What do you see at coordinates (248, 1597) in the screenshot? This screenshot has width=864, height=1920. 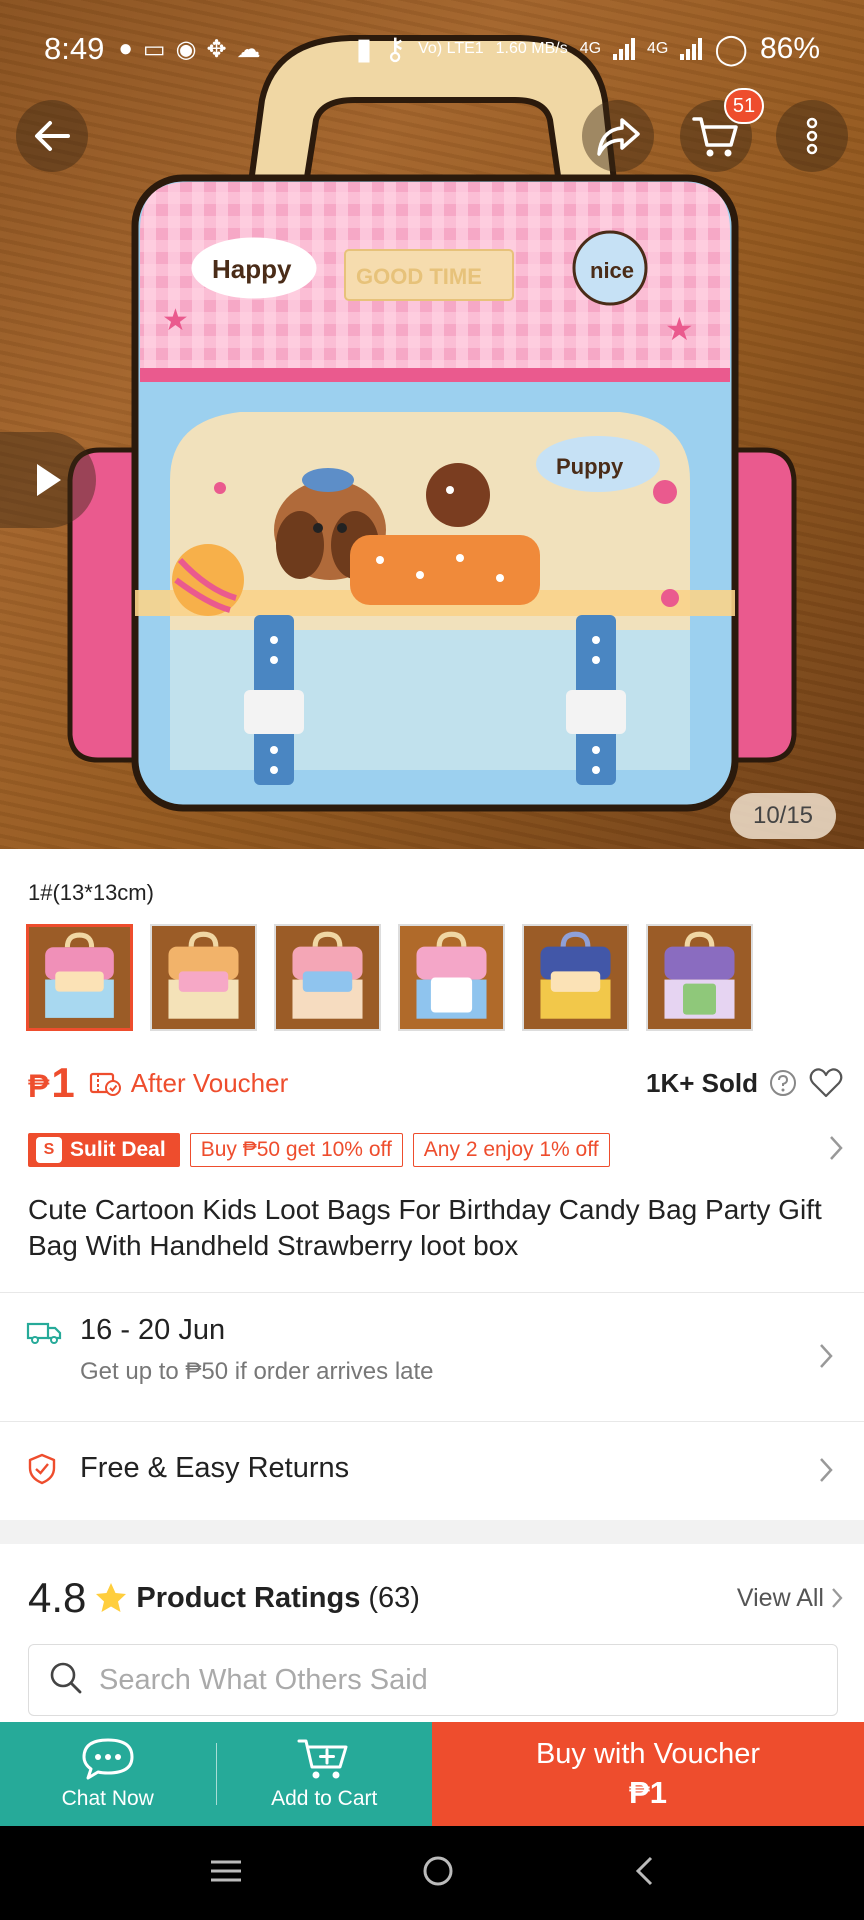 I see `ratings-label: Product Ratings` at bounding box center [248, 1597].